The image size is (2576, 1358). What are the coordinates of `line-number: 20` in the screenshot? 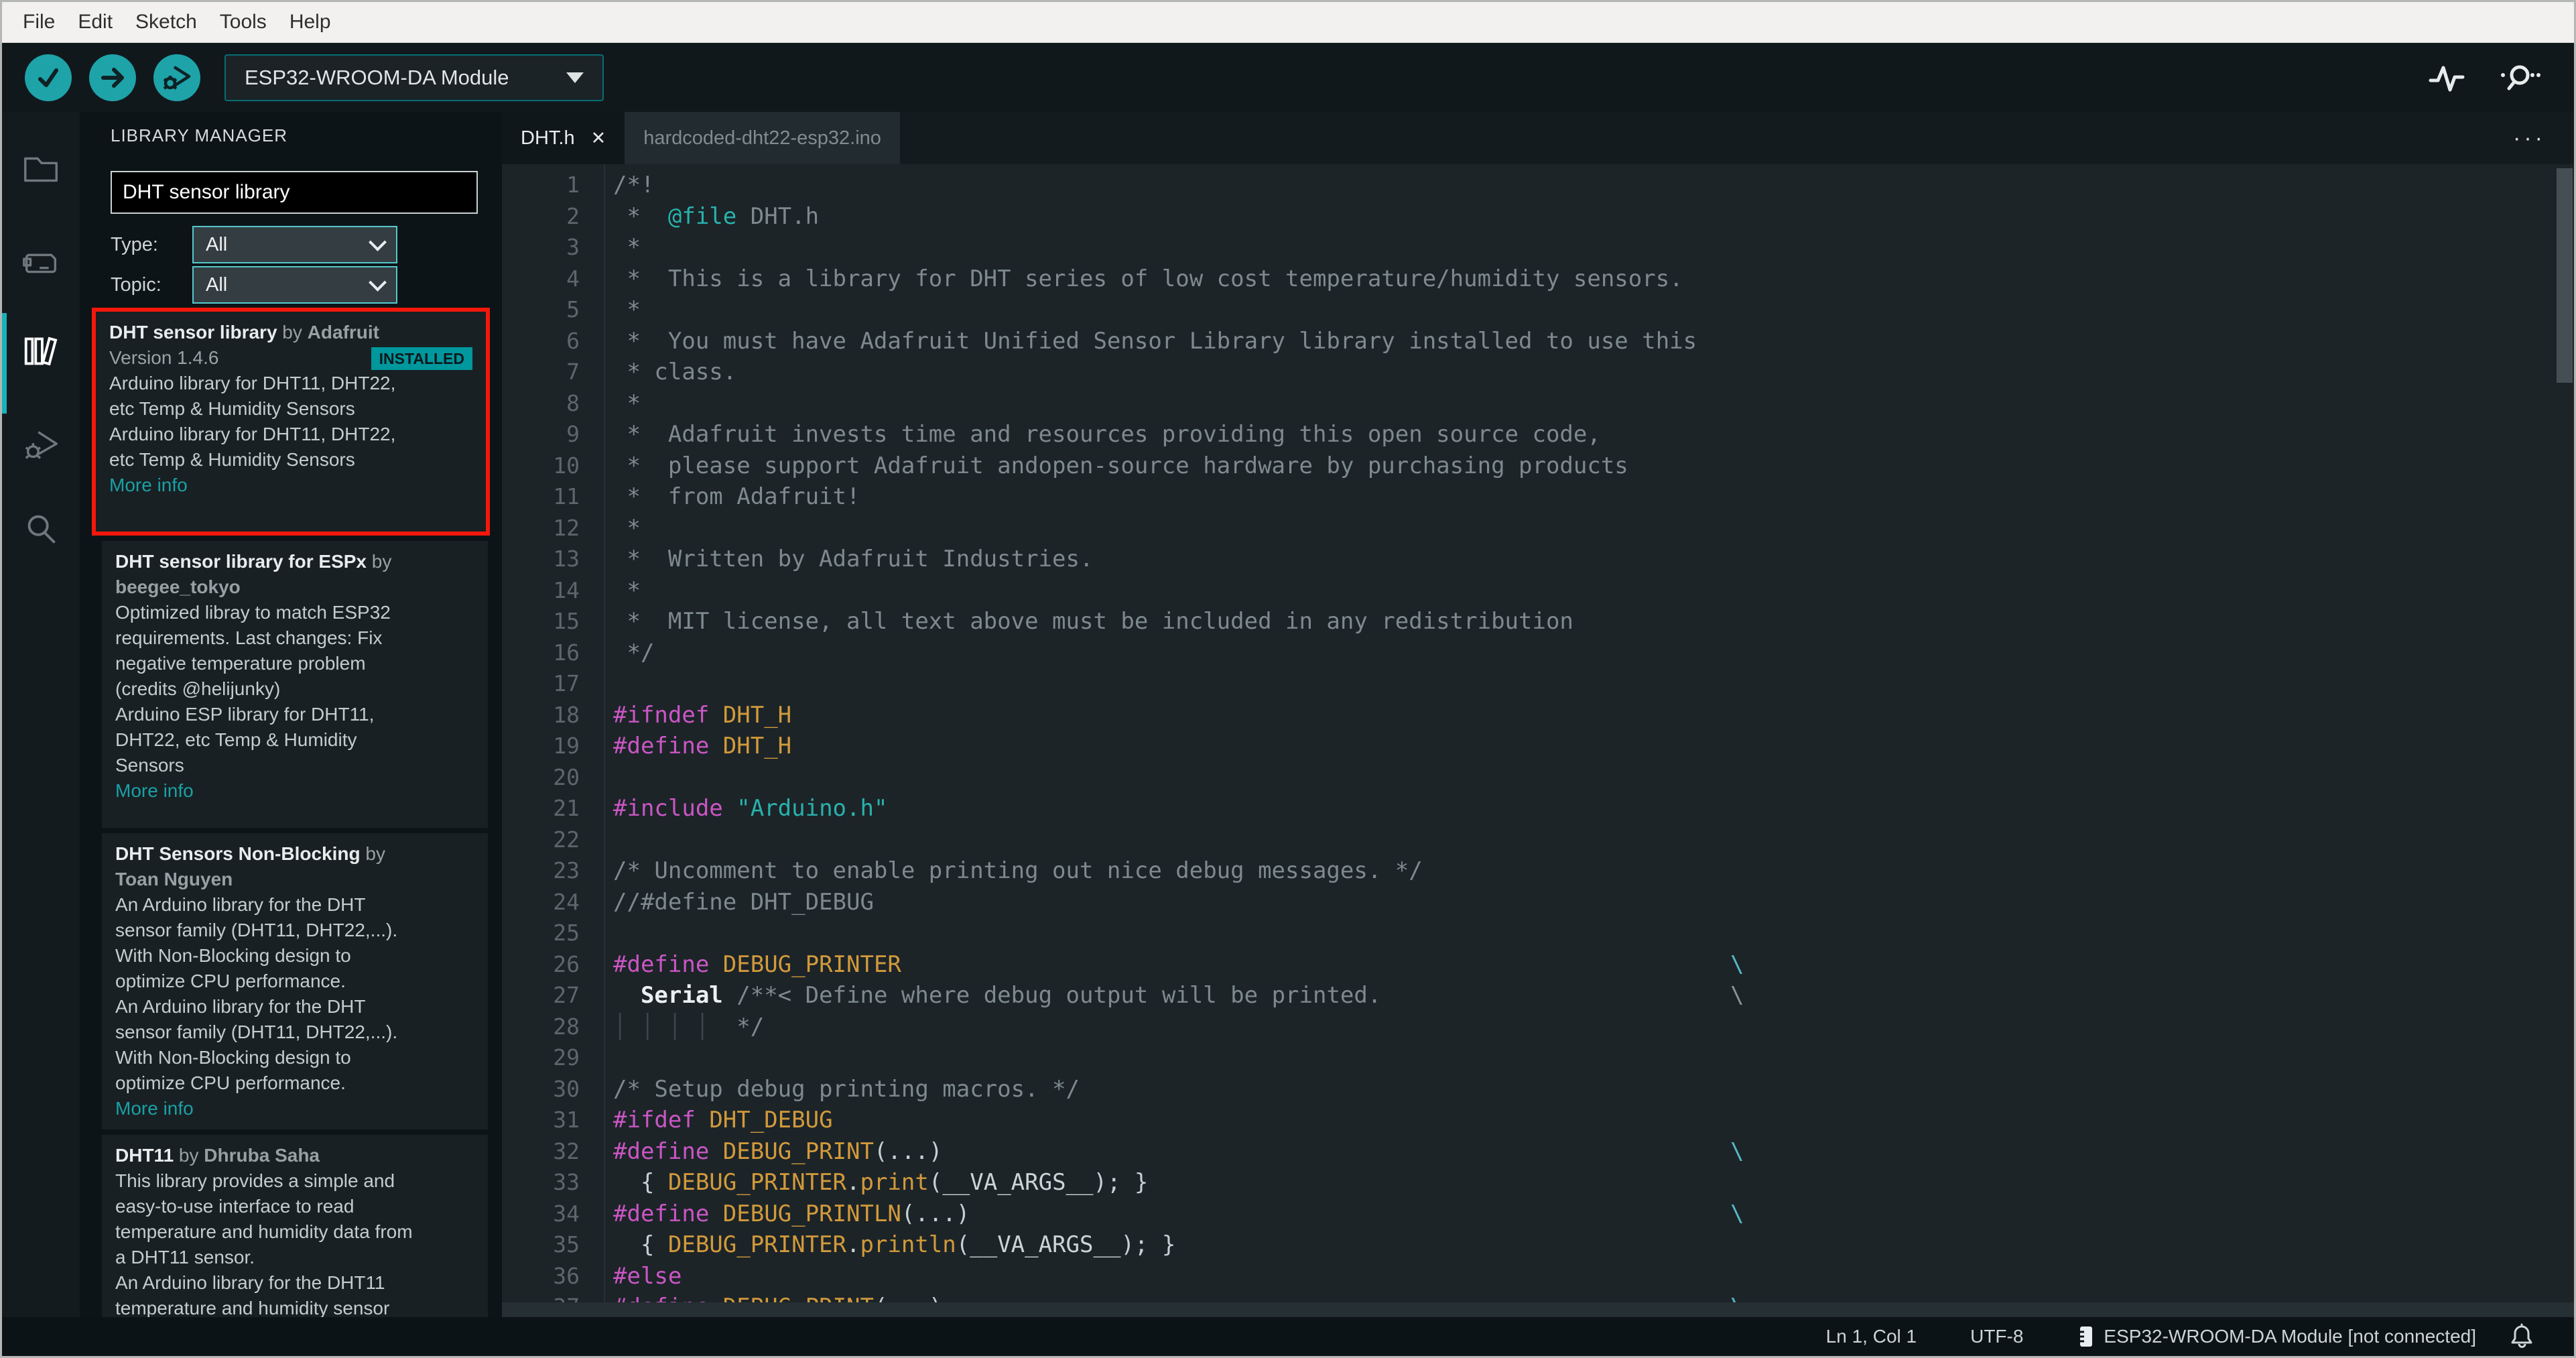 It's located at (566, 776).